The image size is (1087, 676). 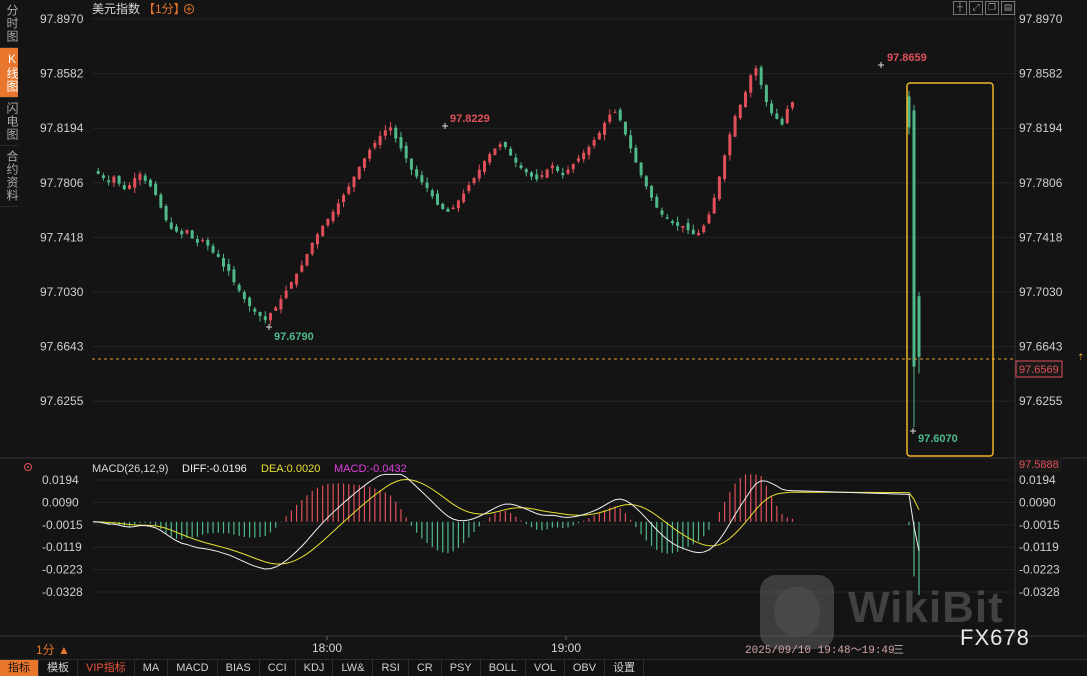 What do you see at coordinates (19, 668) in the screenshot?
I see `toolbar-button-0: 指标` at bounding box center [19, 668].